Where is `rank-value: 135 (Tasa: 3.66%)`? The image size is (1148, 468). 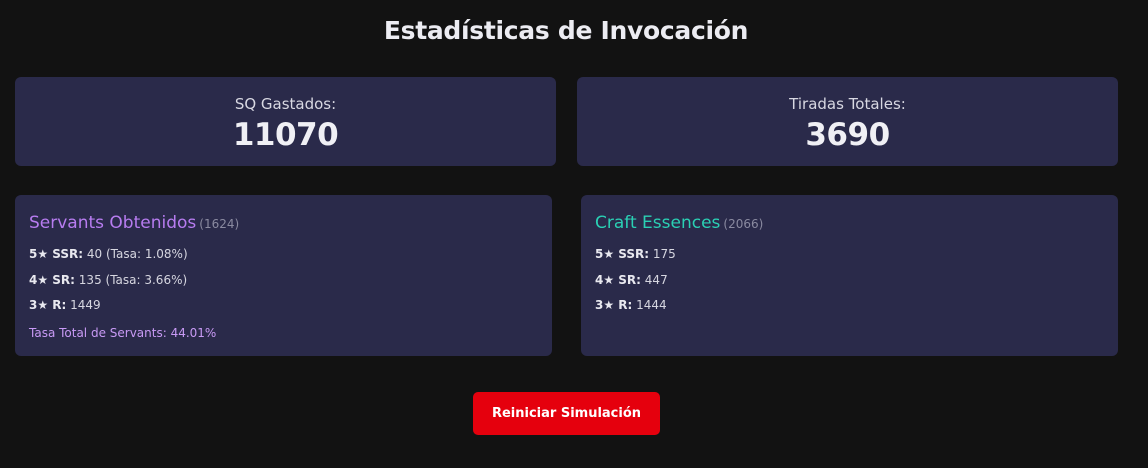 rank-value: 135 (Tasa: 3.66%) is located at coordinates (133, 280).